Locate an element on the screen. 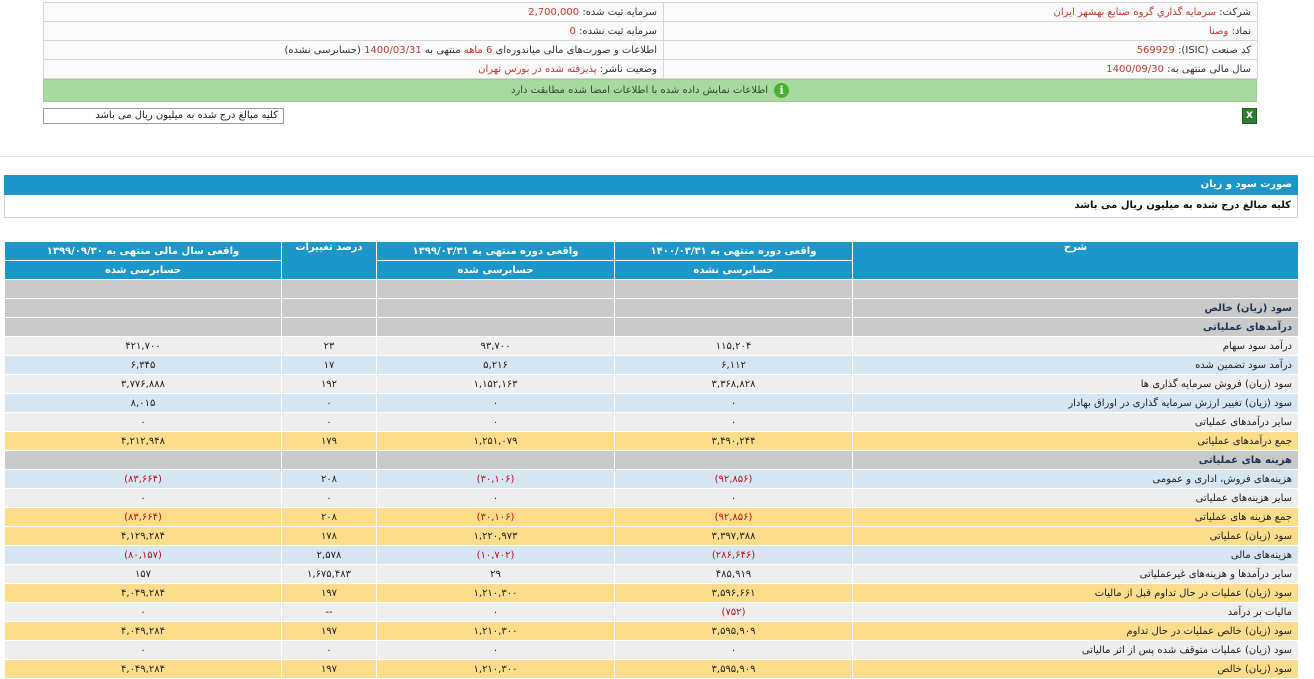 This screenshot has height=679, width=1314. table-row: مالیات بر درآمد (۷۵۲) ۰ -- ۰ is located at coordinates (651, 612).